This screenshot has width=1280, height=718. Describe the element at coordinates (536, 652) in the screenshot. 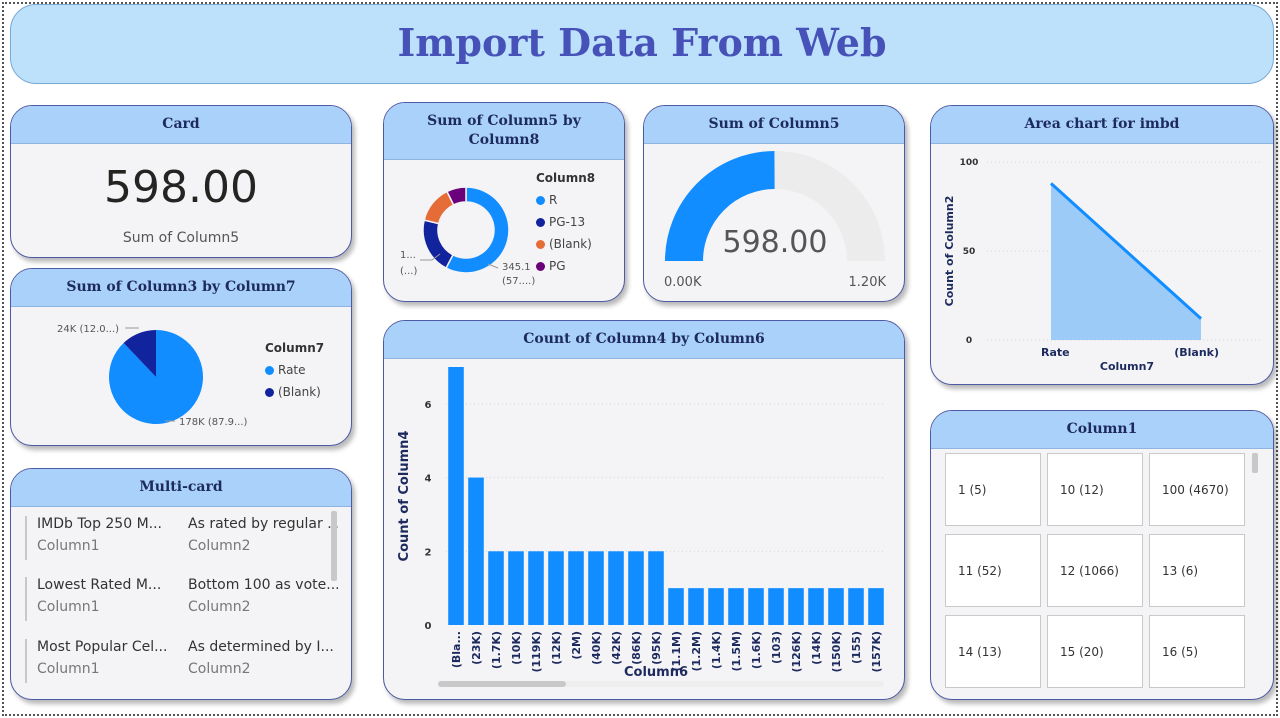

I see `bar-x-tick: (119K)` at that location.